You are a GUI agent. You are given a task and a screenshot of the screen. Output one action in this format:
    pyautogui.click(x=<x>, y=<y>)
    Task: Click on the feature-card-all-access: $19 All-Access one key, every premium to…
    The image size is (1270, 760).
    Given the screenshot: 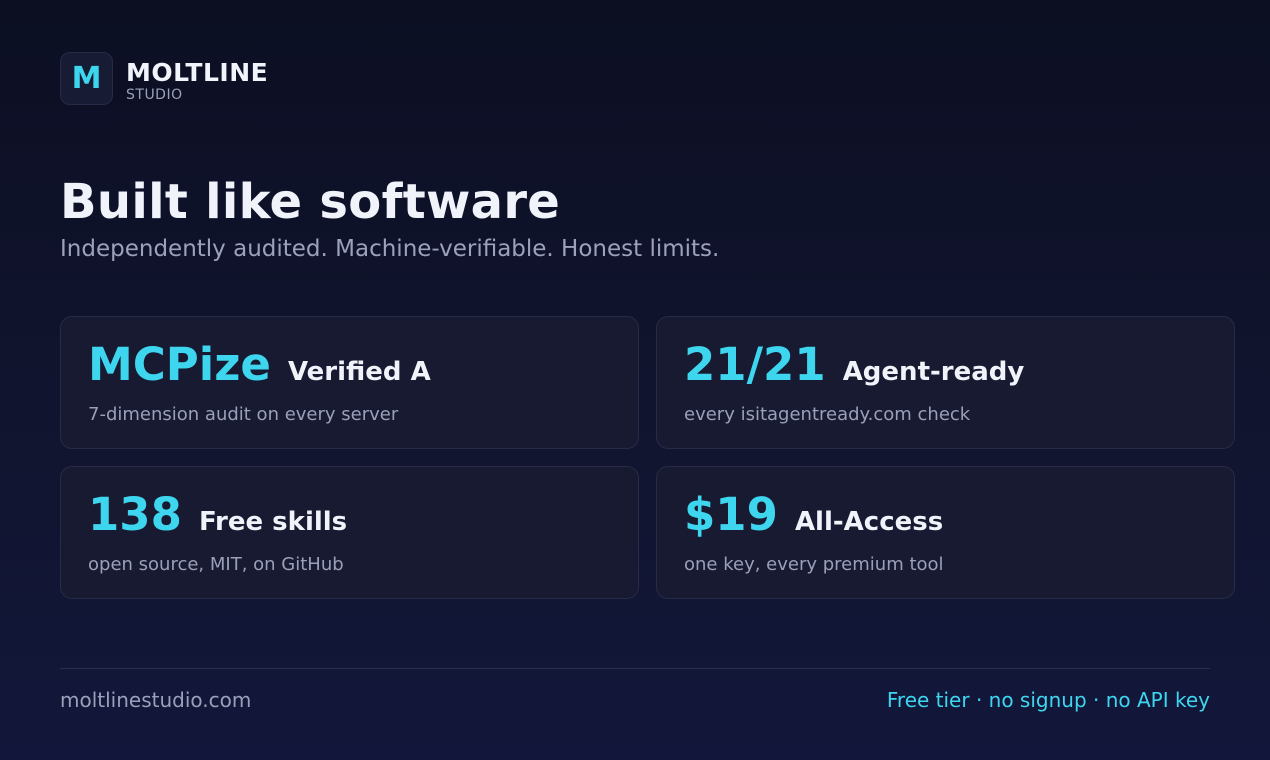 What is the action you would take?
    pyautogui.click(x=945, y=532)
    